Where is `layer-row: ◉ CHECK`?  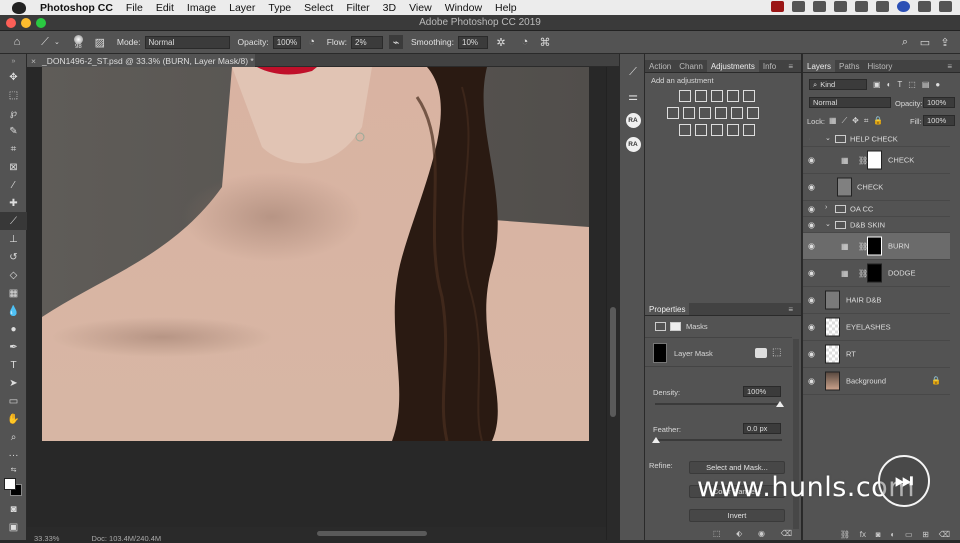 layer-row: ◉ CHECK is located at coordinates (876, 187).